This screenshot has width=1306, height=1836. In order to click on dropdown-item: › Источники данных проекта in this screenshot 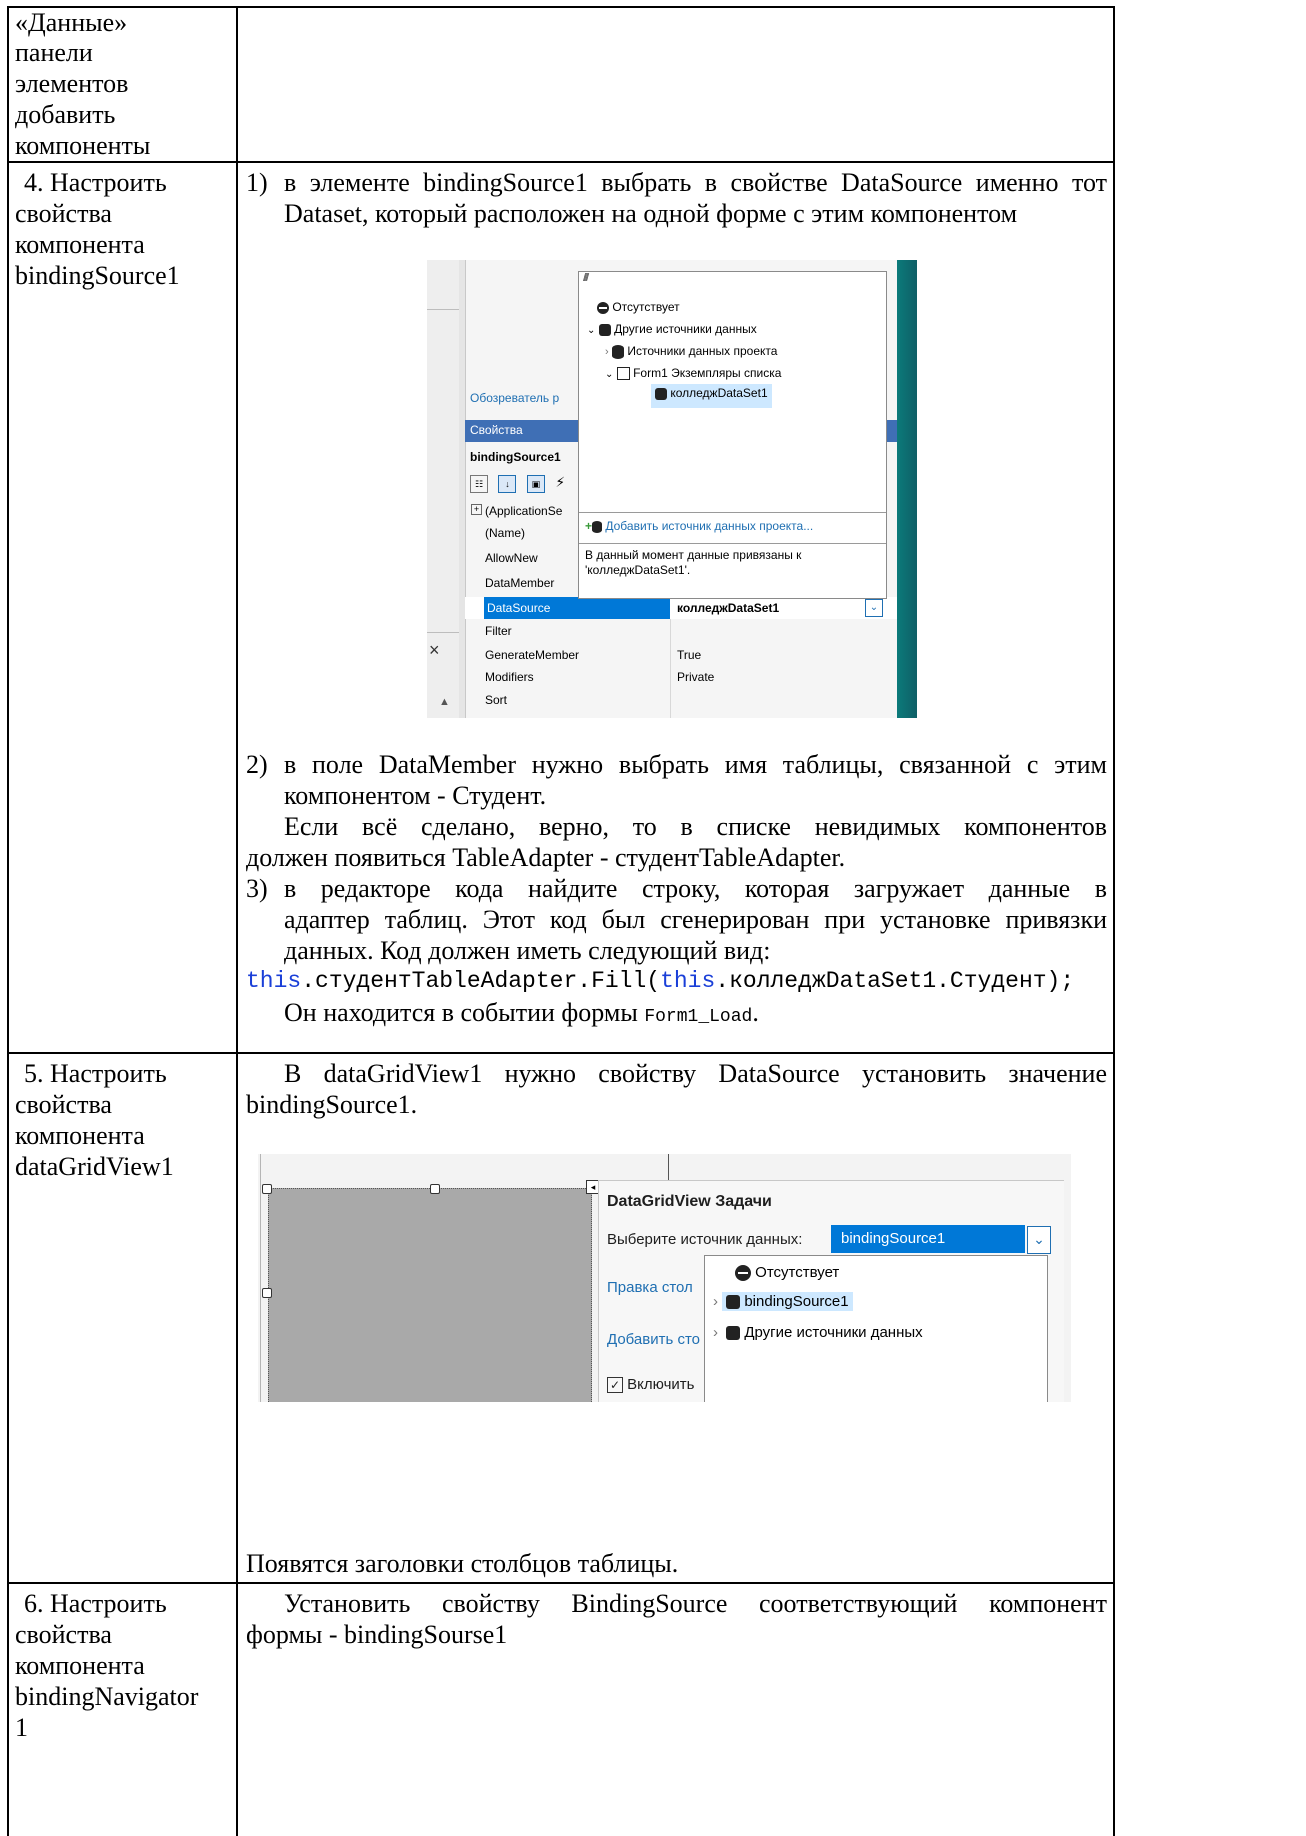, I will do `click(691, 351)`.